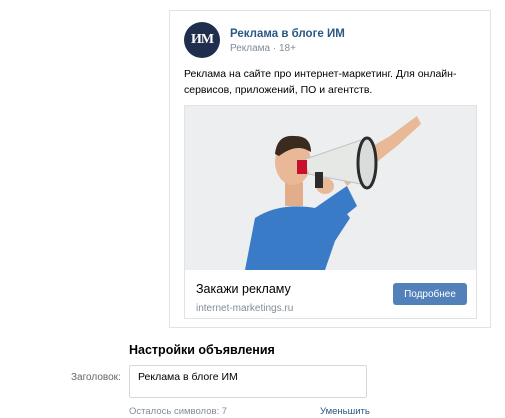 Image resolution: width=505 pixels, height=418 pixels. What do you see at coordinates (287, 34) in the screenshot?
I see `community-name: Реклама в блоге ИМ` at bounding box center [287, 34].